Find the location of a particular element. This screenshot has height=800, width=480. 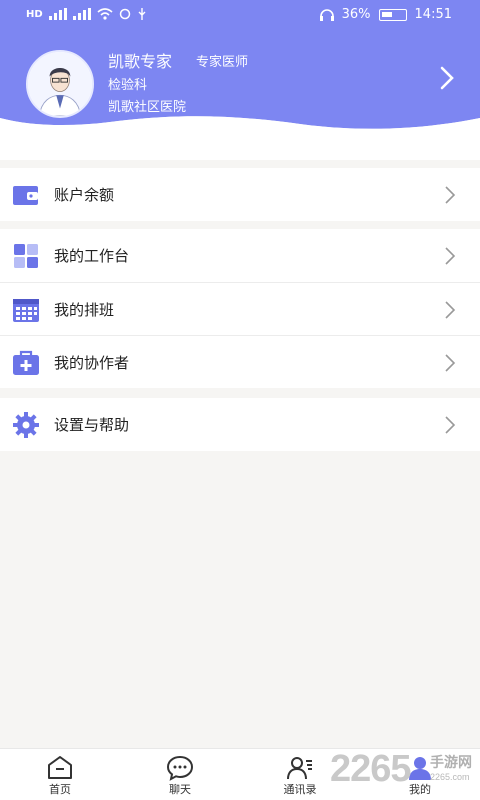

battery-icon is located at coordinates (392, 14).